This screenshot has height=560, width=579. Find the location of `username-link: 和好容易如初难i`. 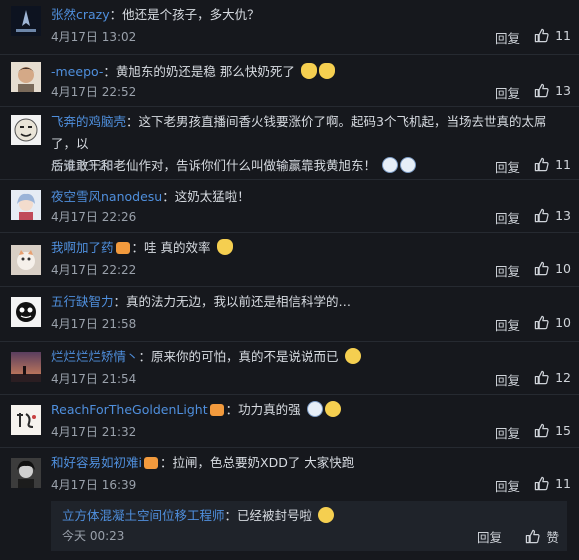

username-link: 和好容易如初难i is located at coordinates (96, 462).